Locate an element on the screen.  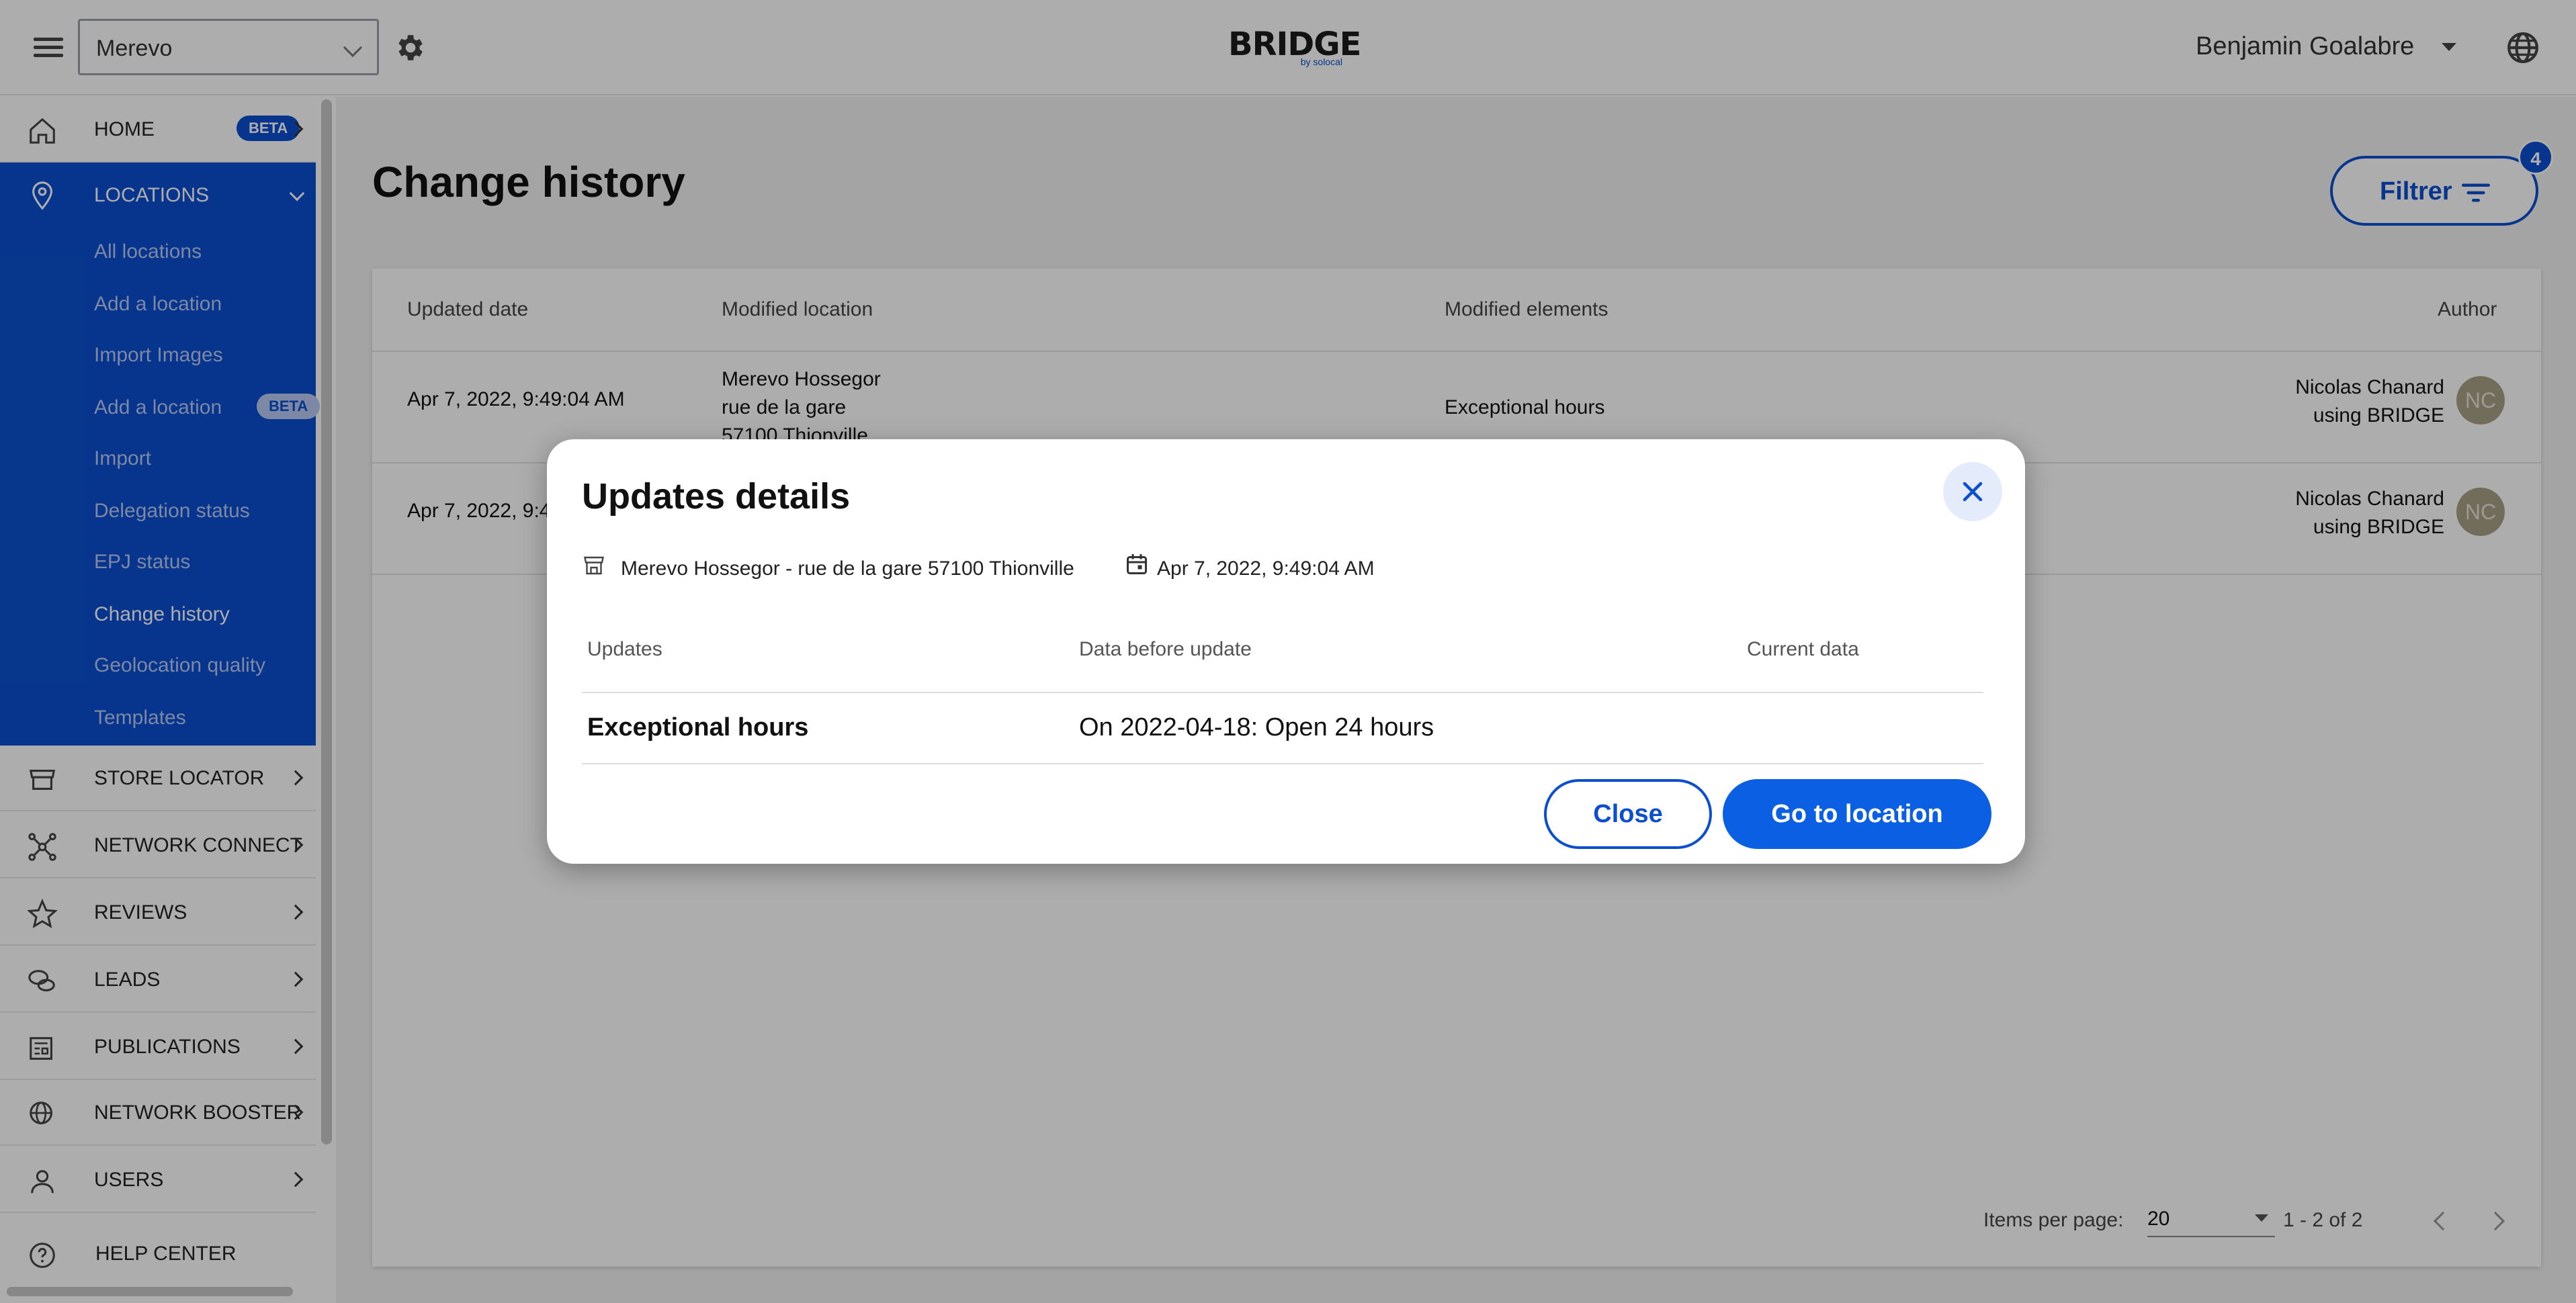
close-button: Close is located at coordinates (1628, 814).